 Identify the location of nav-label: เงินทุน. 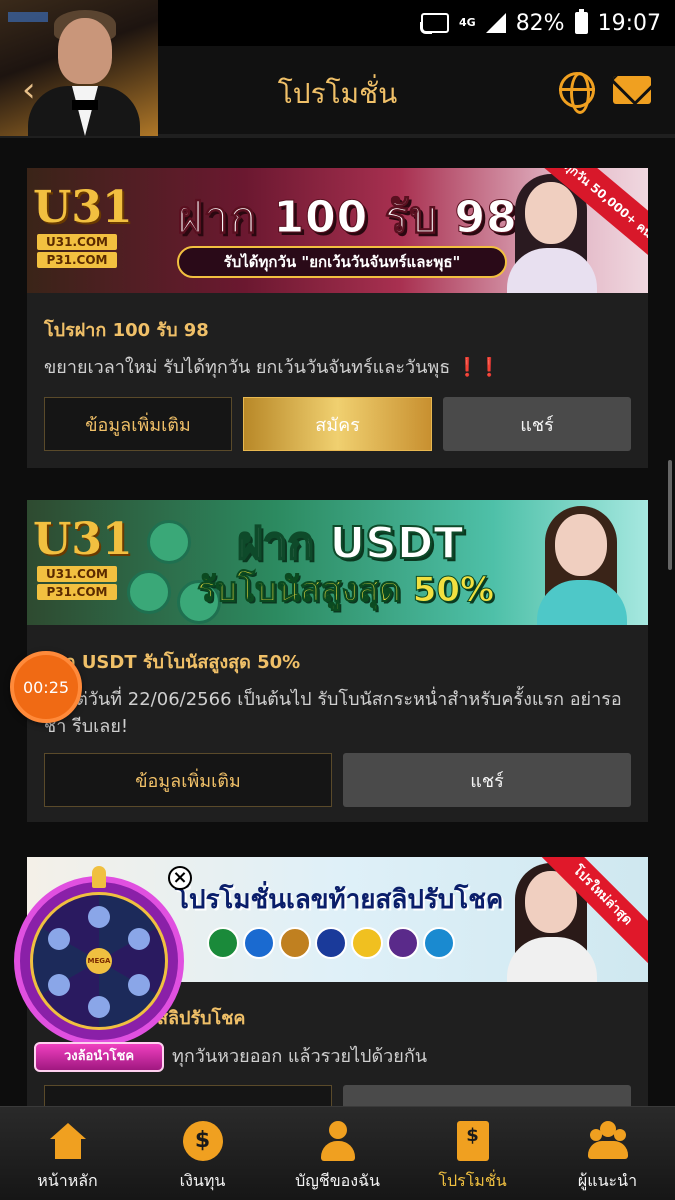
(202, 1180).